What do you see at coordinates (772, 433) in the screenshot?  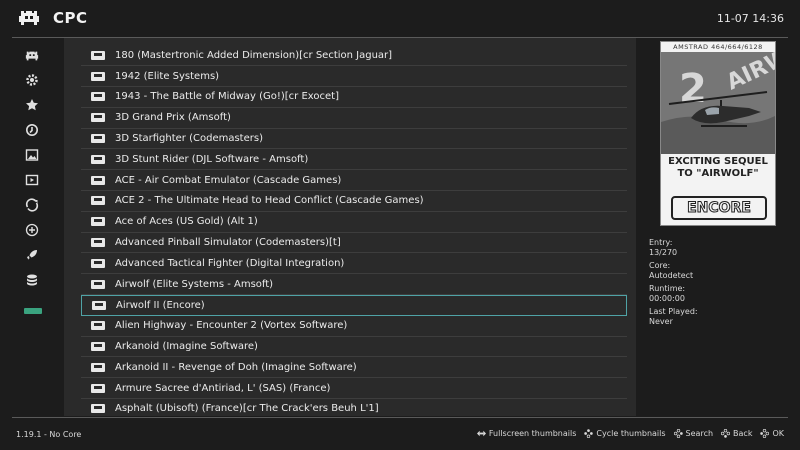 I see `ok-hint: OK` at bounding box center [772, 433].